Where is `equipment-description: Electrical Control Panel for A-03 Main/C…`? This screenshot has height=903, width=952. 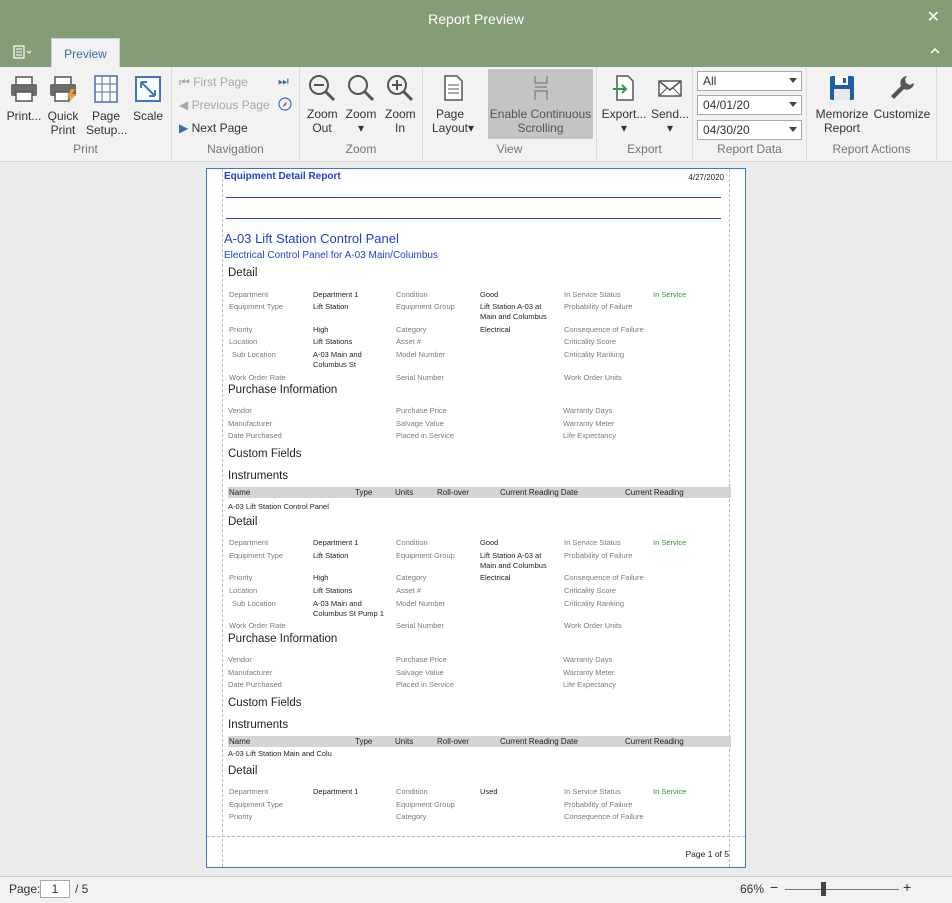 equipment-description: Electrical Control Panel for A-03 Main/C… is located at coordinates (331, 255).